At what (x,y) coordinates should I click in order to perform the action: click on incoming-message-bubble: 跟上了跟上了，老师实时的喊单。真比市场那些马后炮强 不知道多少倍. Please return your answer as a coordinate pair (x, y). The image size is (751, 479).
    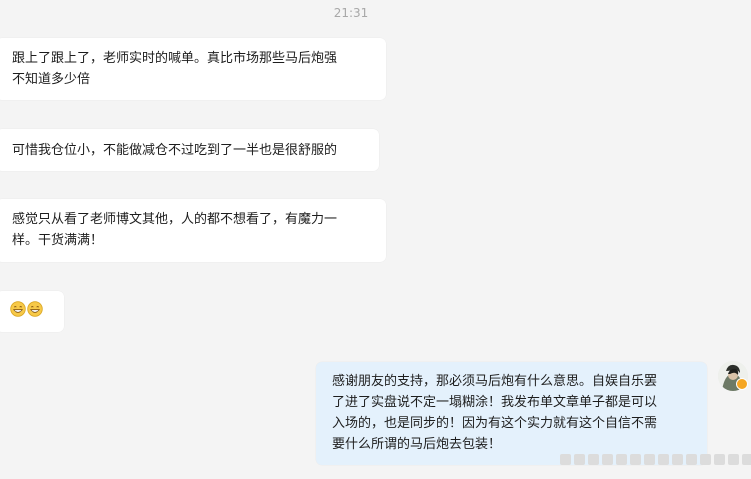
    Looking at the image, I should click on (193, 69).